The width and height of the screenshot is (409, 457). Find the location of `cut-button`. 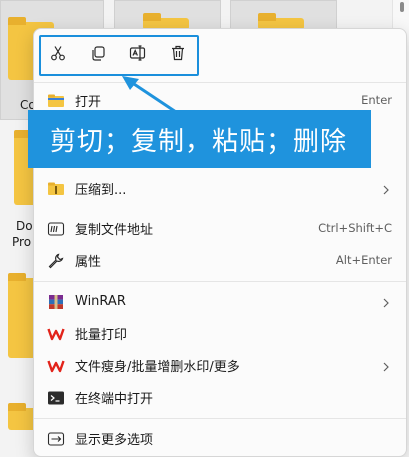

cut-button is located at coordinates (58, 55).